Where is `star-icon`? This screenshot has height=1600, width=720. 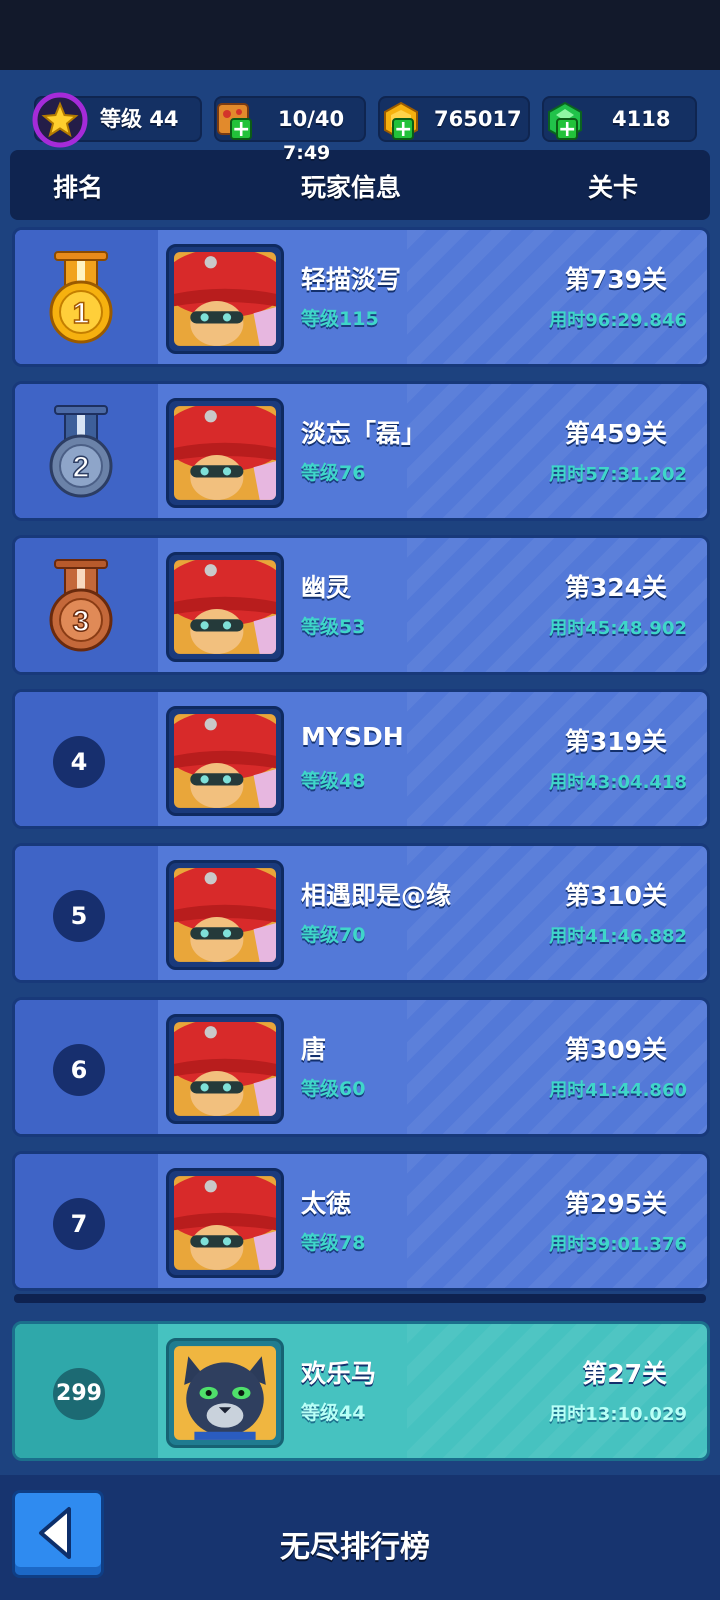 star-icon is located at coordinates (60, 120).